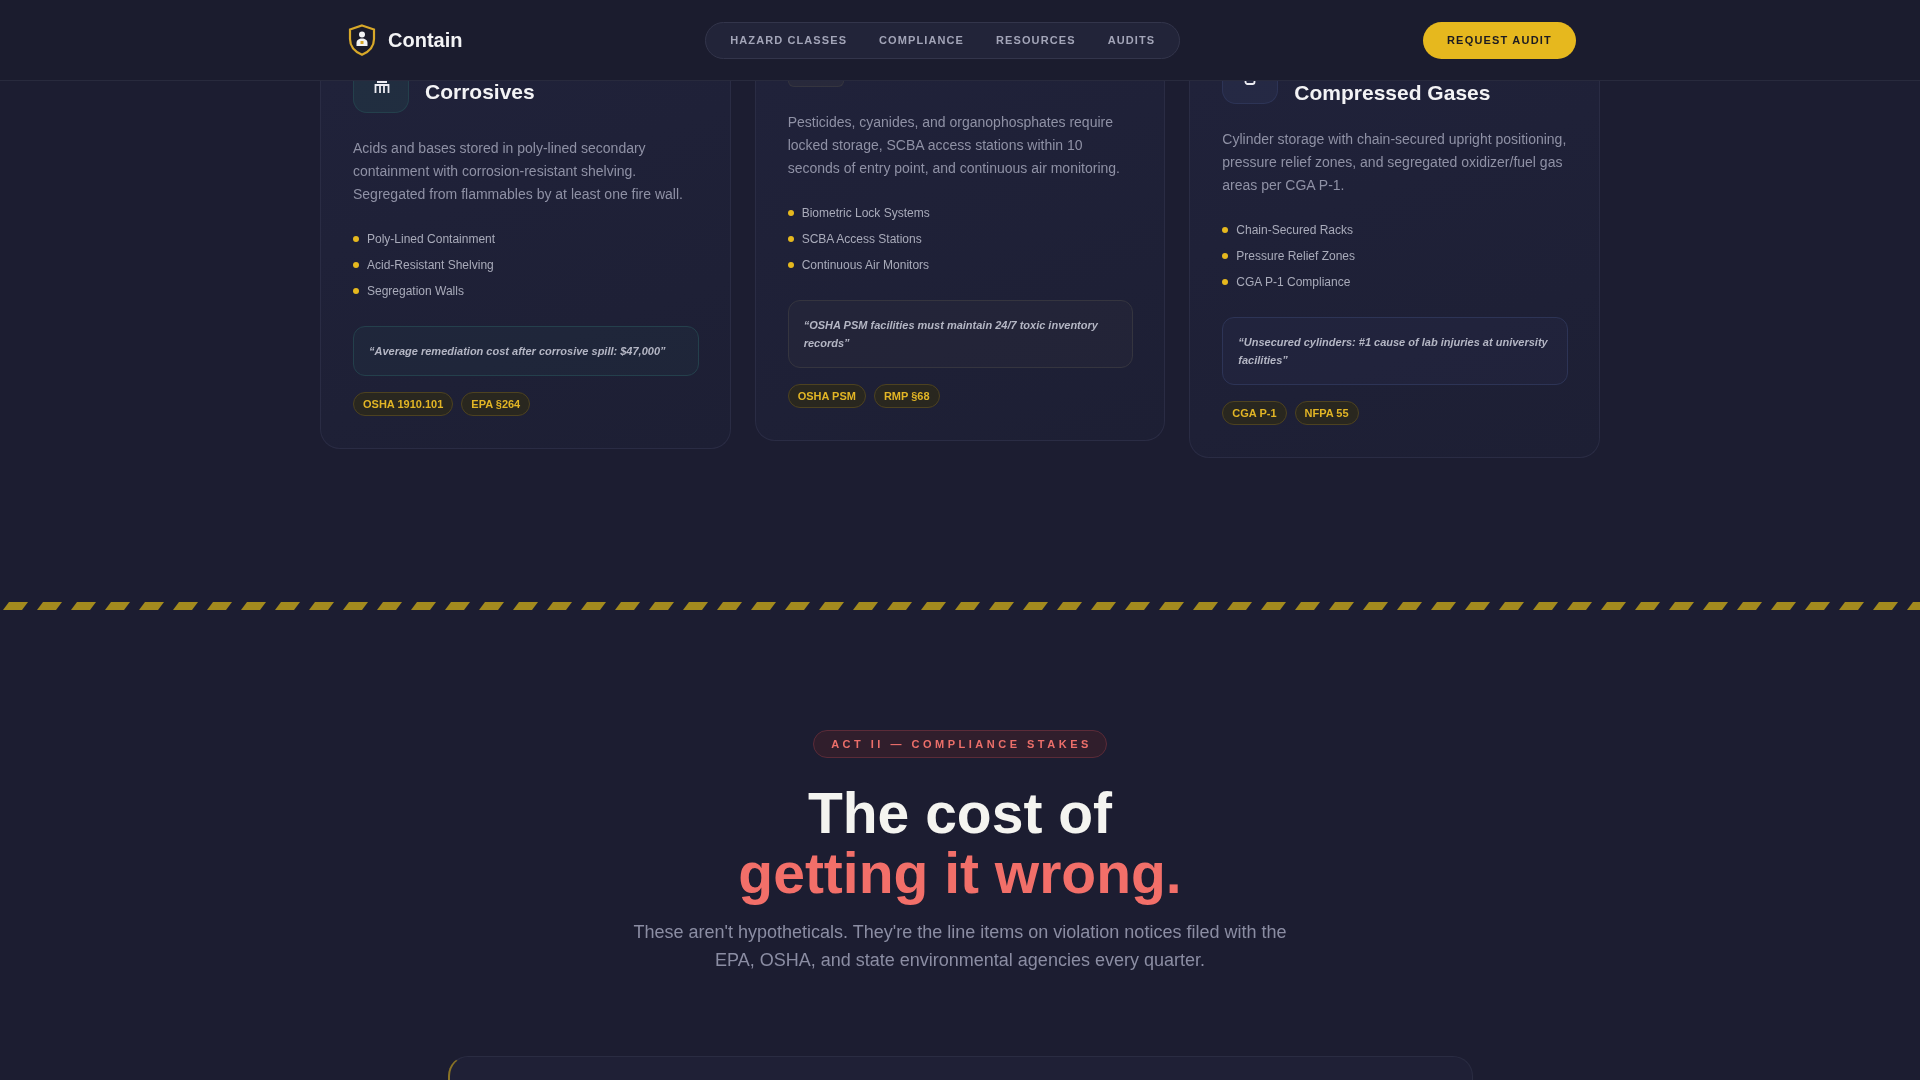  What do you see at coordinates (906, 396) in the screenshot?
I see `regulation-tag: RMP §68` at bounding box center [906, 396].